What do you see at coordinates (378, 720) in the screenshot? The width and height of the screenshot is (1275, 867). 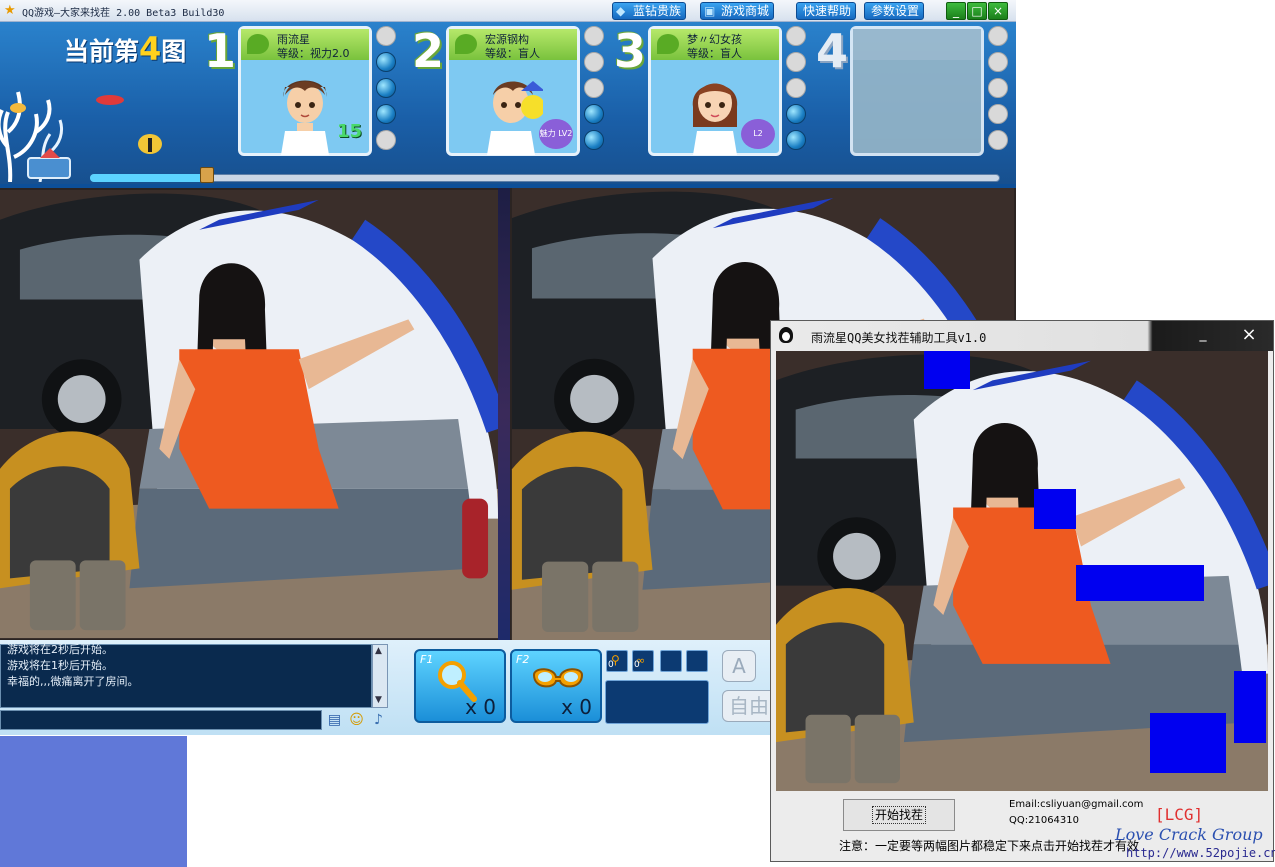 I see `speaker-icon: ♪` at bounding box center [378, 720].